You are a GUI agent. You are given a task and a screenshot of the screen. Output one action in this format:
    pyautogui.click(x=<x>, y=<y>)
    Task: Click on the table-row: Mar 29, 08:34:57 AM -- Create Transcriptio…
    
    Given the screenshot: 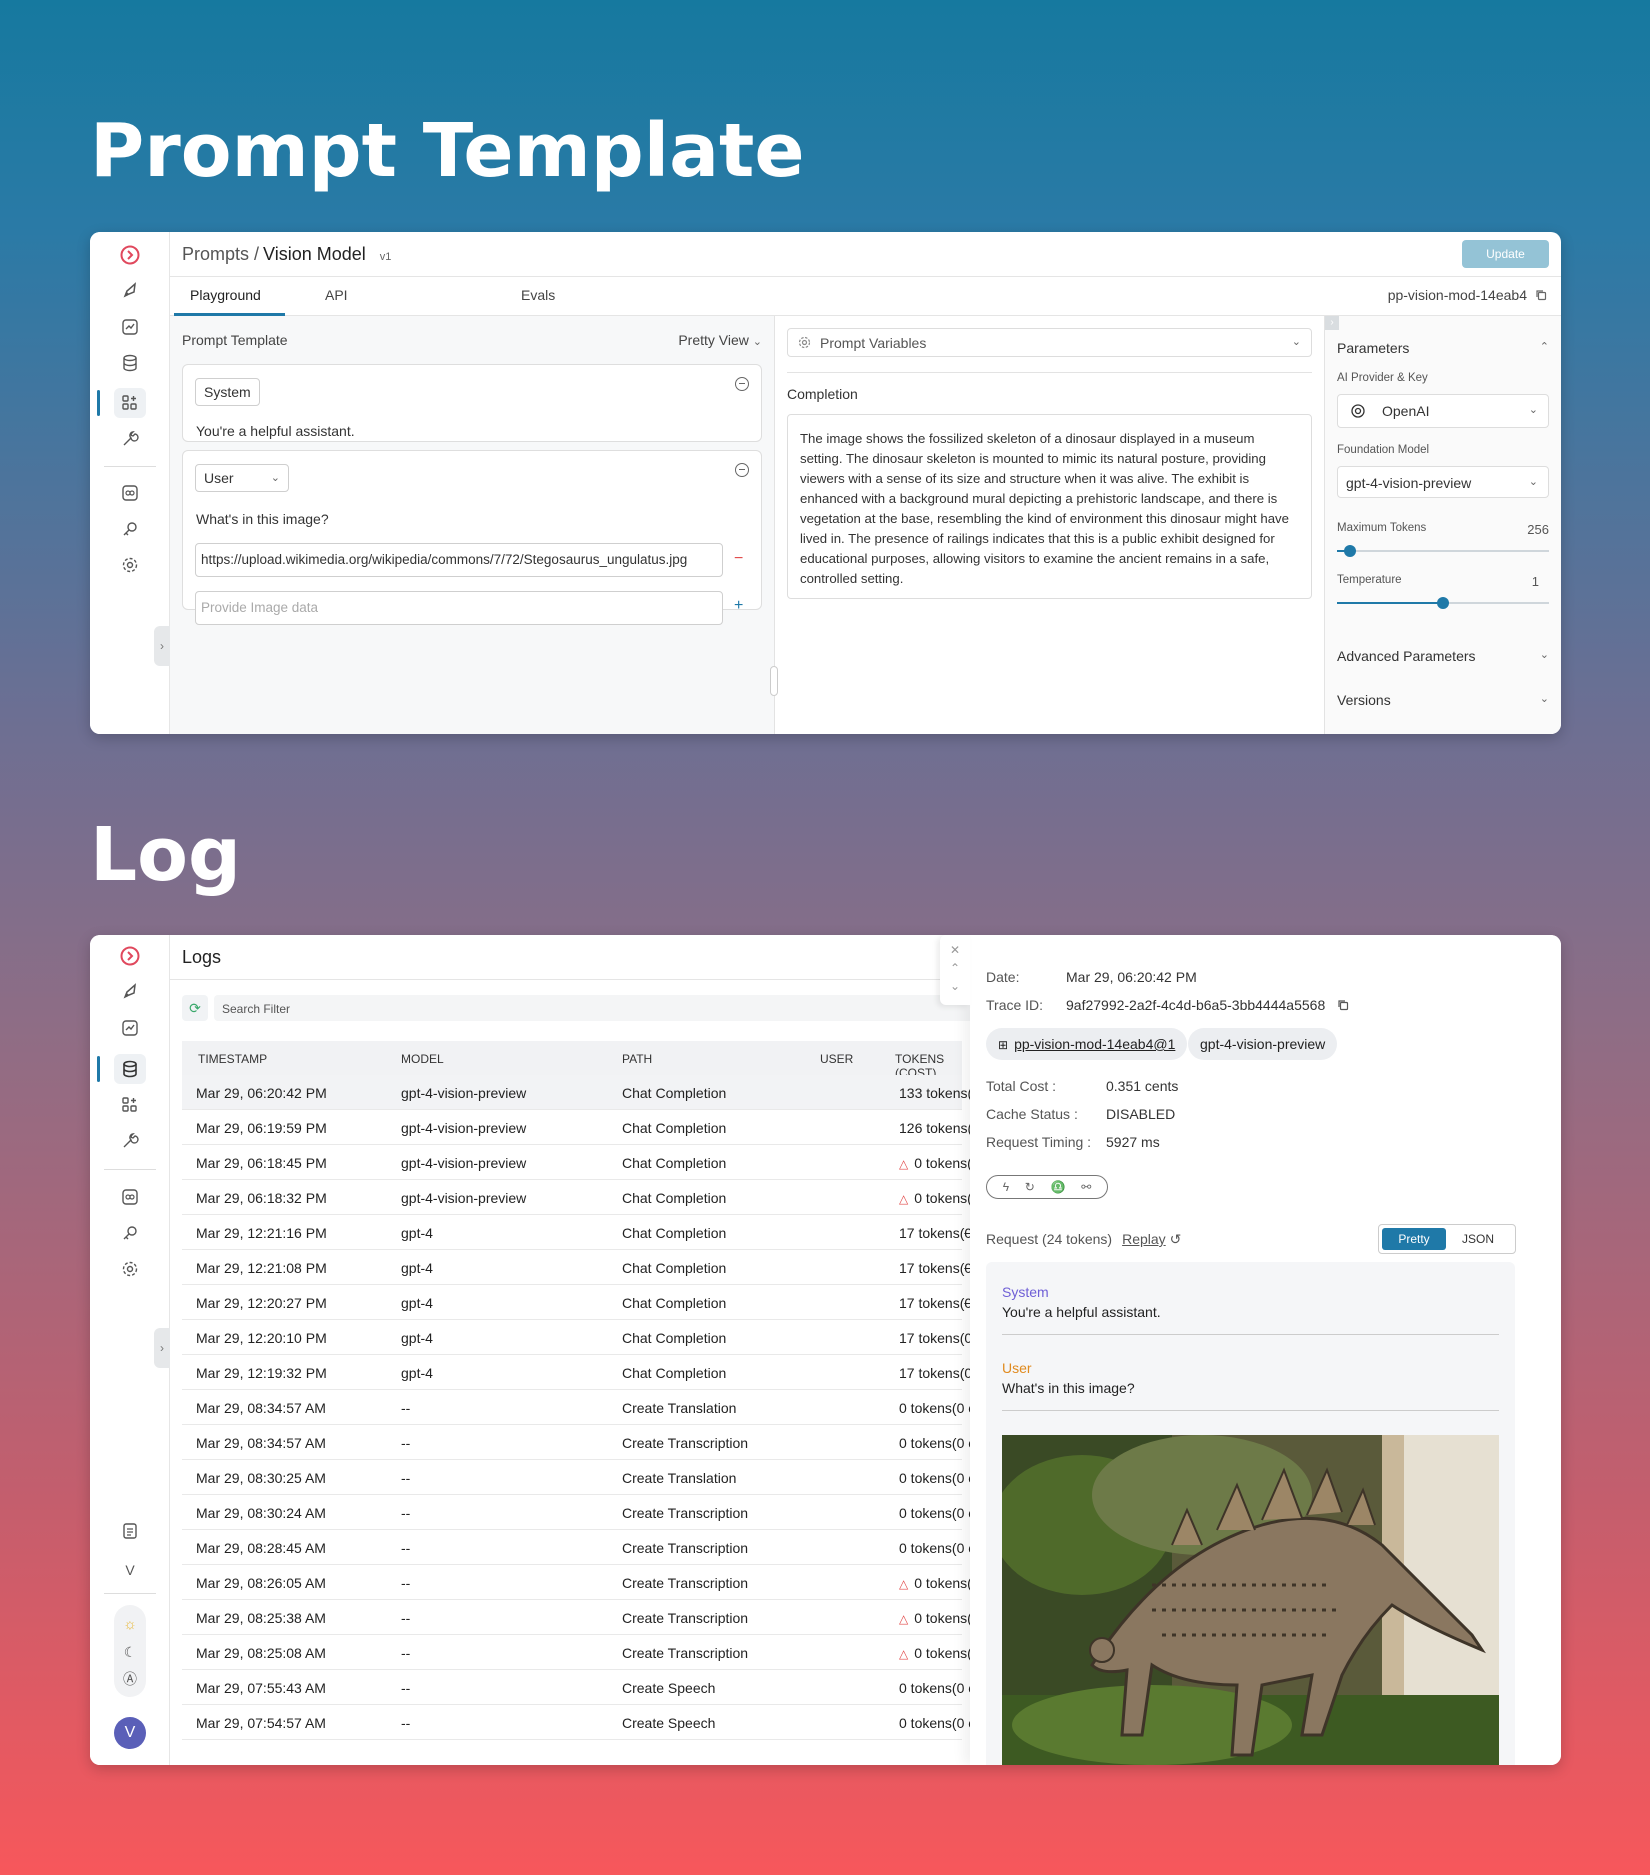 What is the action you would take?
    pyautogui.click(x=594, y=1442)
    